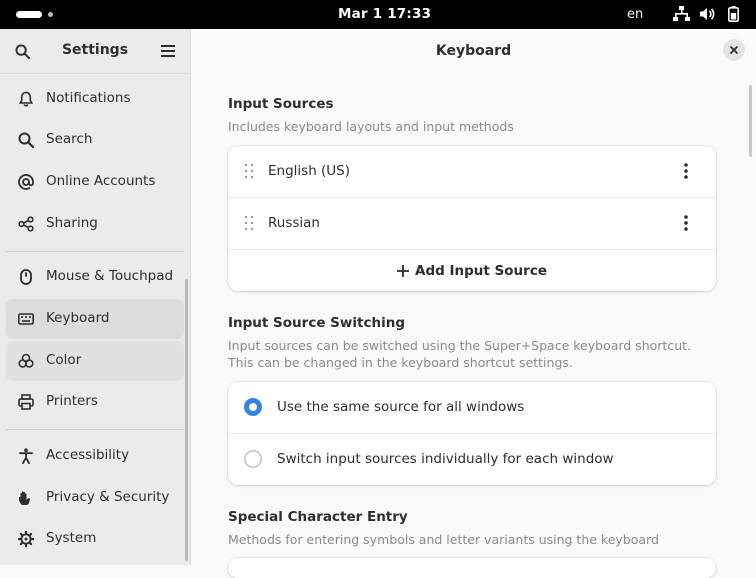 This screenshot has height=578, width=756. Describe the element at coordinates (26, 402) in the screenshot. I see `printer-icon` at that location.